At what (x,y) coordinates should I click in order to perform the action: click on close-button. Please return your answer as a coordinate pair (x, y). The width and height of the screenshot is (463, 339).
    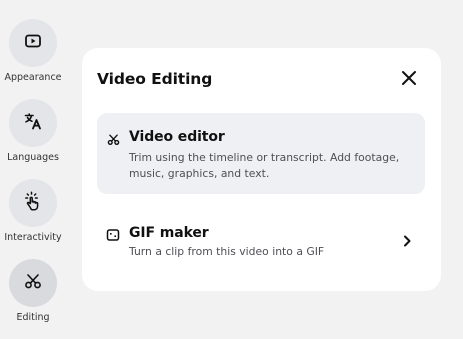
    Looking at the image, I should click on (409, 80).